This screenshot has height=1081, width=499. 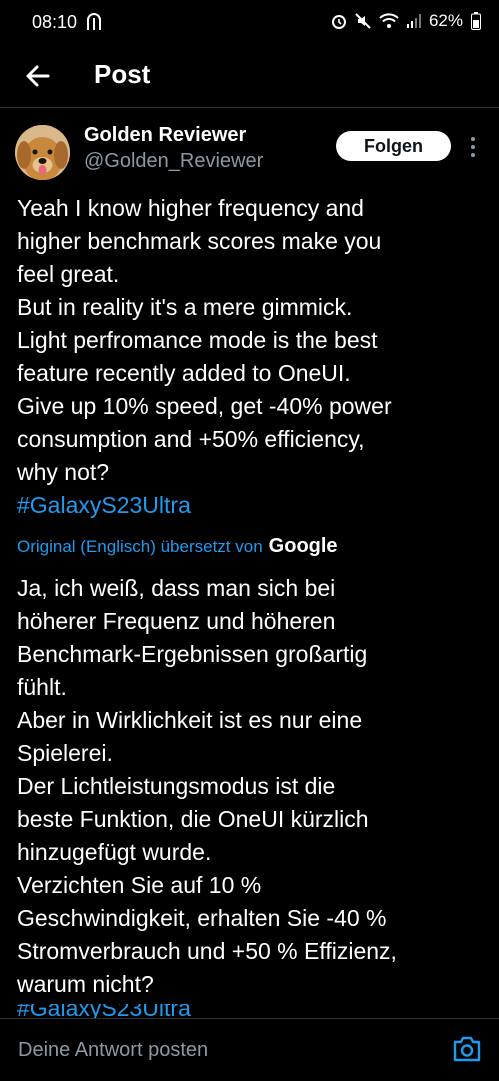 I want to click on battery-percent: 62%, so click(x=445, y=20).